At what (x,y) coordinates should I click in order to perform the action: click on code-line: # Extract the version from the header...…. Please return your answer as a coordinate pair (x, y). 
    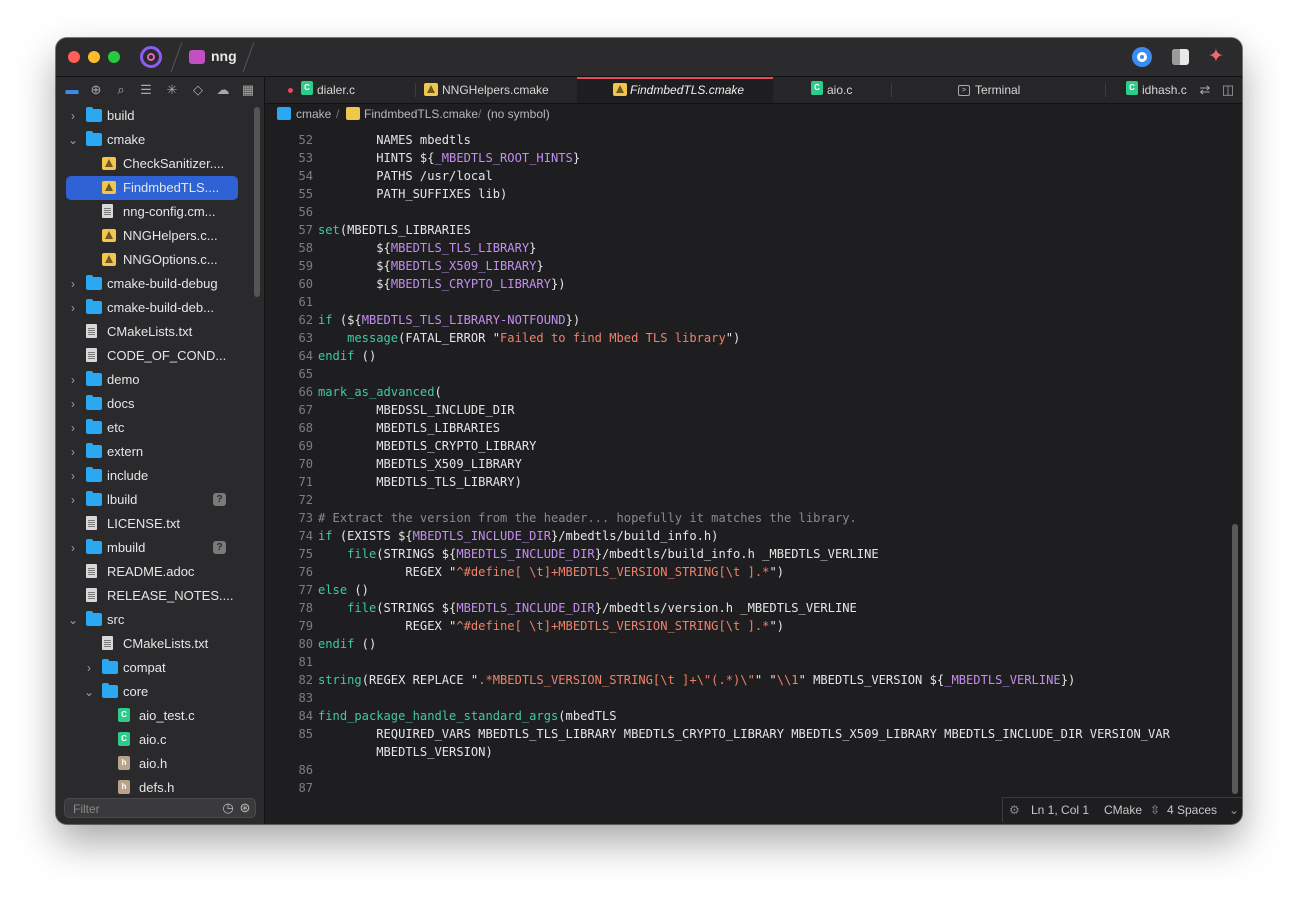
    Looking at the image, I should click on (587, 518).